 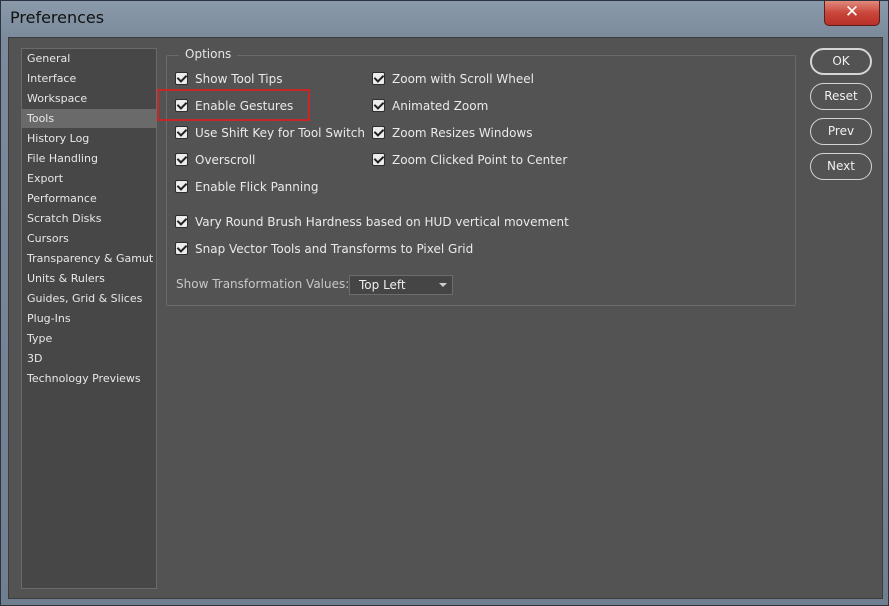 What do you see at coordinates (841, 61) in the screenshot?
I see `ok-button: OK` at bounding box center [841, 61].